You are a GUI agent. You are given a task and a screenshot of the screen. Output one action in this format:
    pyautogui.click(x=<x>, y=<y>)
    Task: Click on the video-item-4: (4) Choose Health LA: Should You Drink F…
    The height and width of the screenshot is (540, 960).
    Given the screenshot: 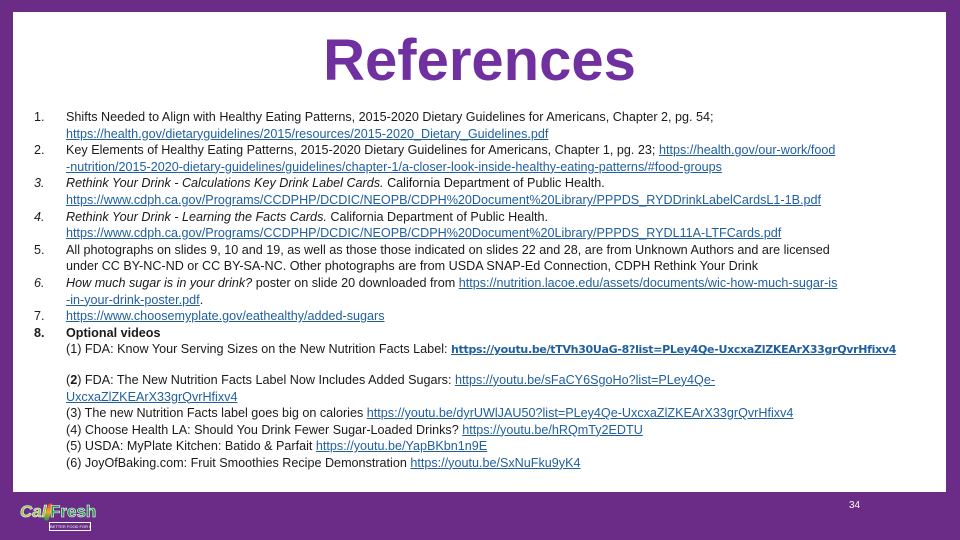 What is the action you would take?
    pyautogui.click(x=506, y=430)
    